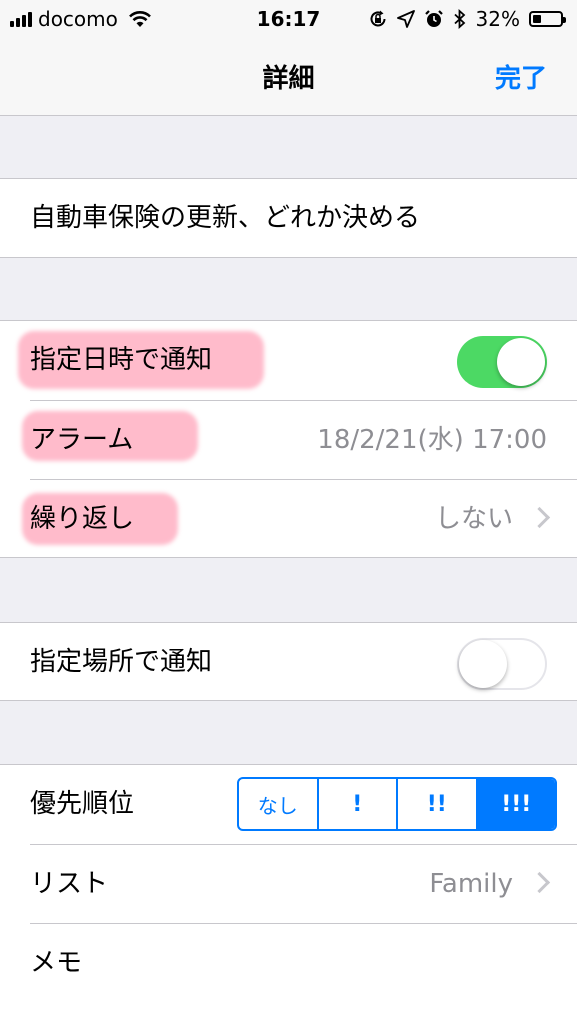  I want to click on reminder-title-row: 自動車保険の更新、どれか決める, so click(288, 218).